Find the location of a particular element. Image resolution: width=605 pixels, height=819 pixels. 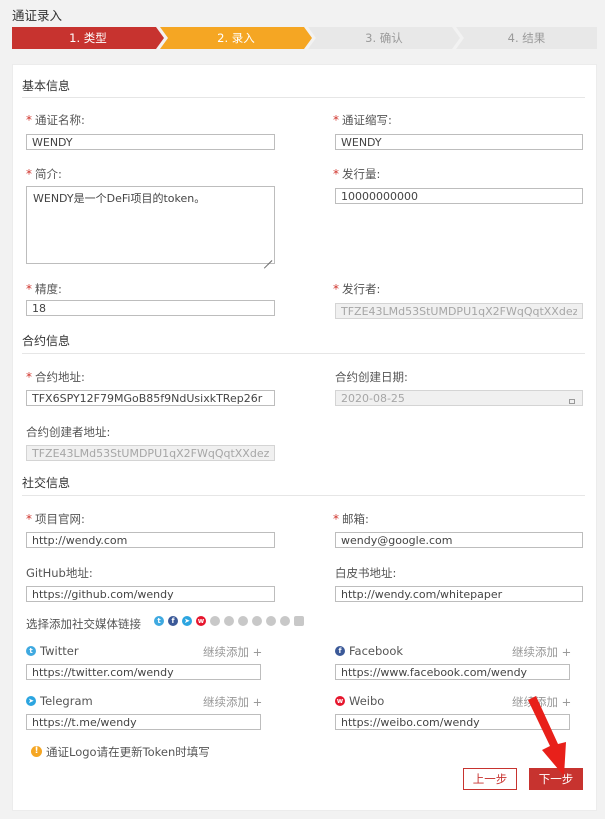

contract-date-input is located at coordinates (459, 398).